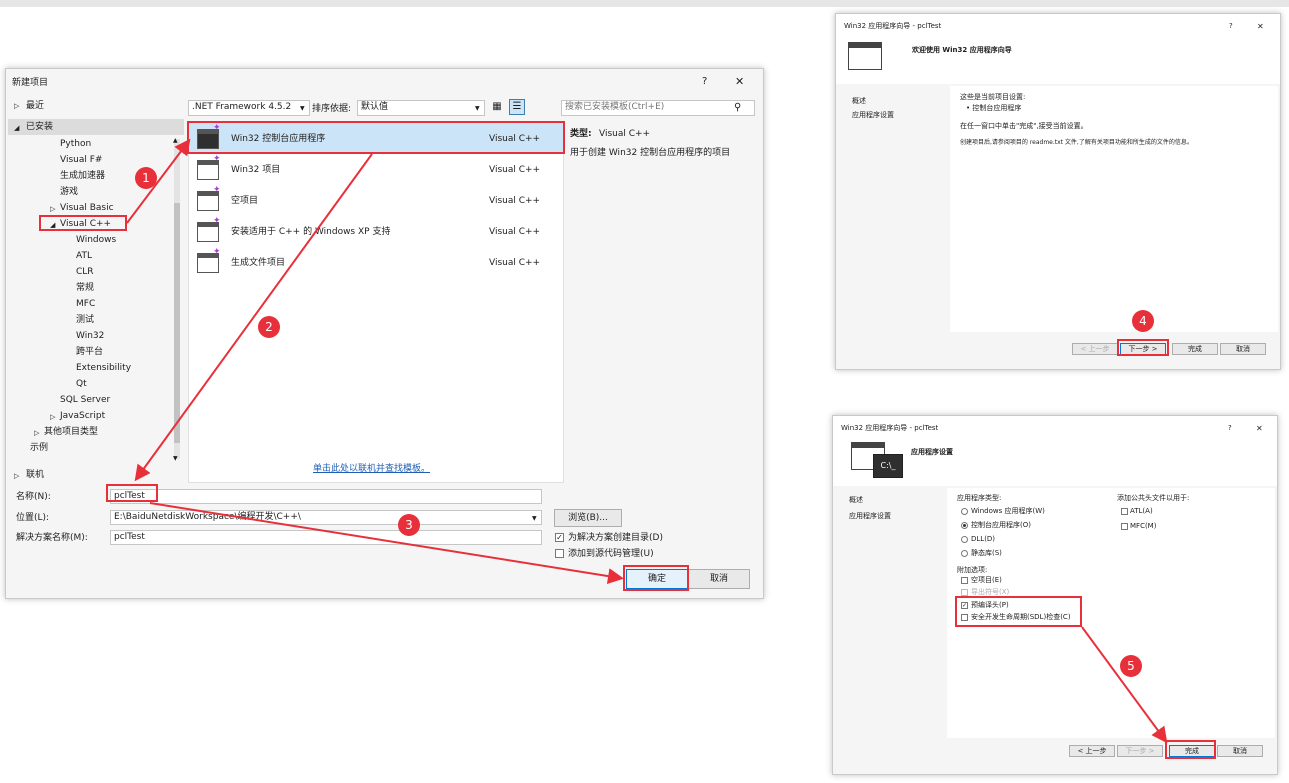 This screenshot has height=783, width=1289. Describe the element at coordinates (269, 327) in the screenshot. I see `step-badge-2: 2` at that location.